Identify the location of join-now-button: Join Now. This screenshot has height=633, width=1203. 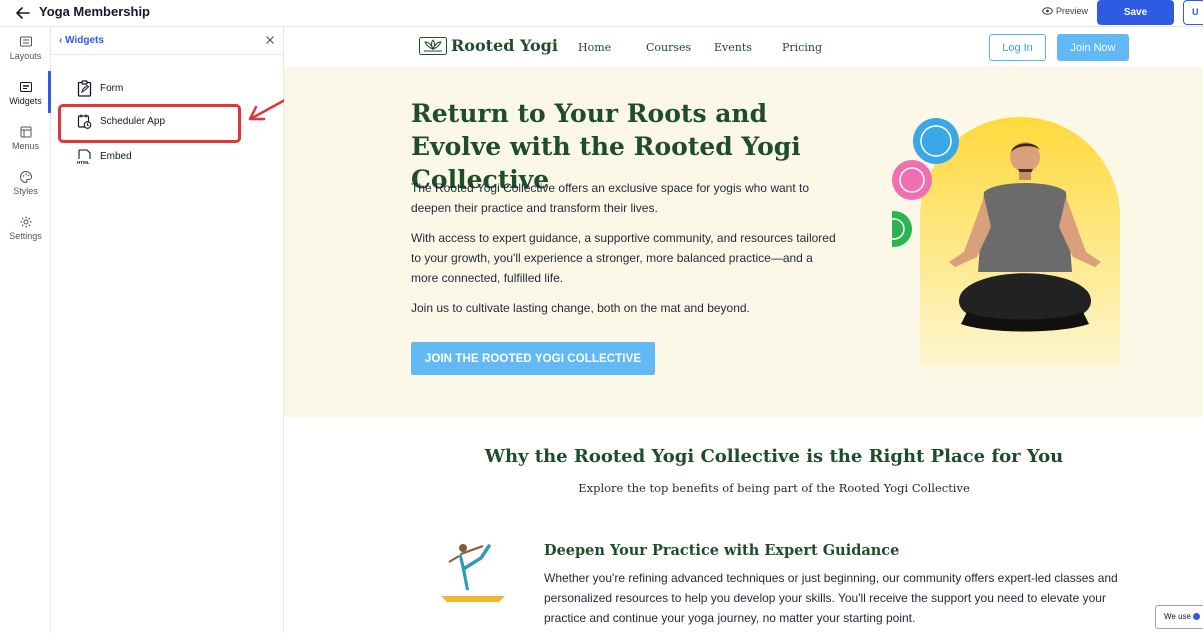
(1093, 47).